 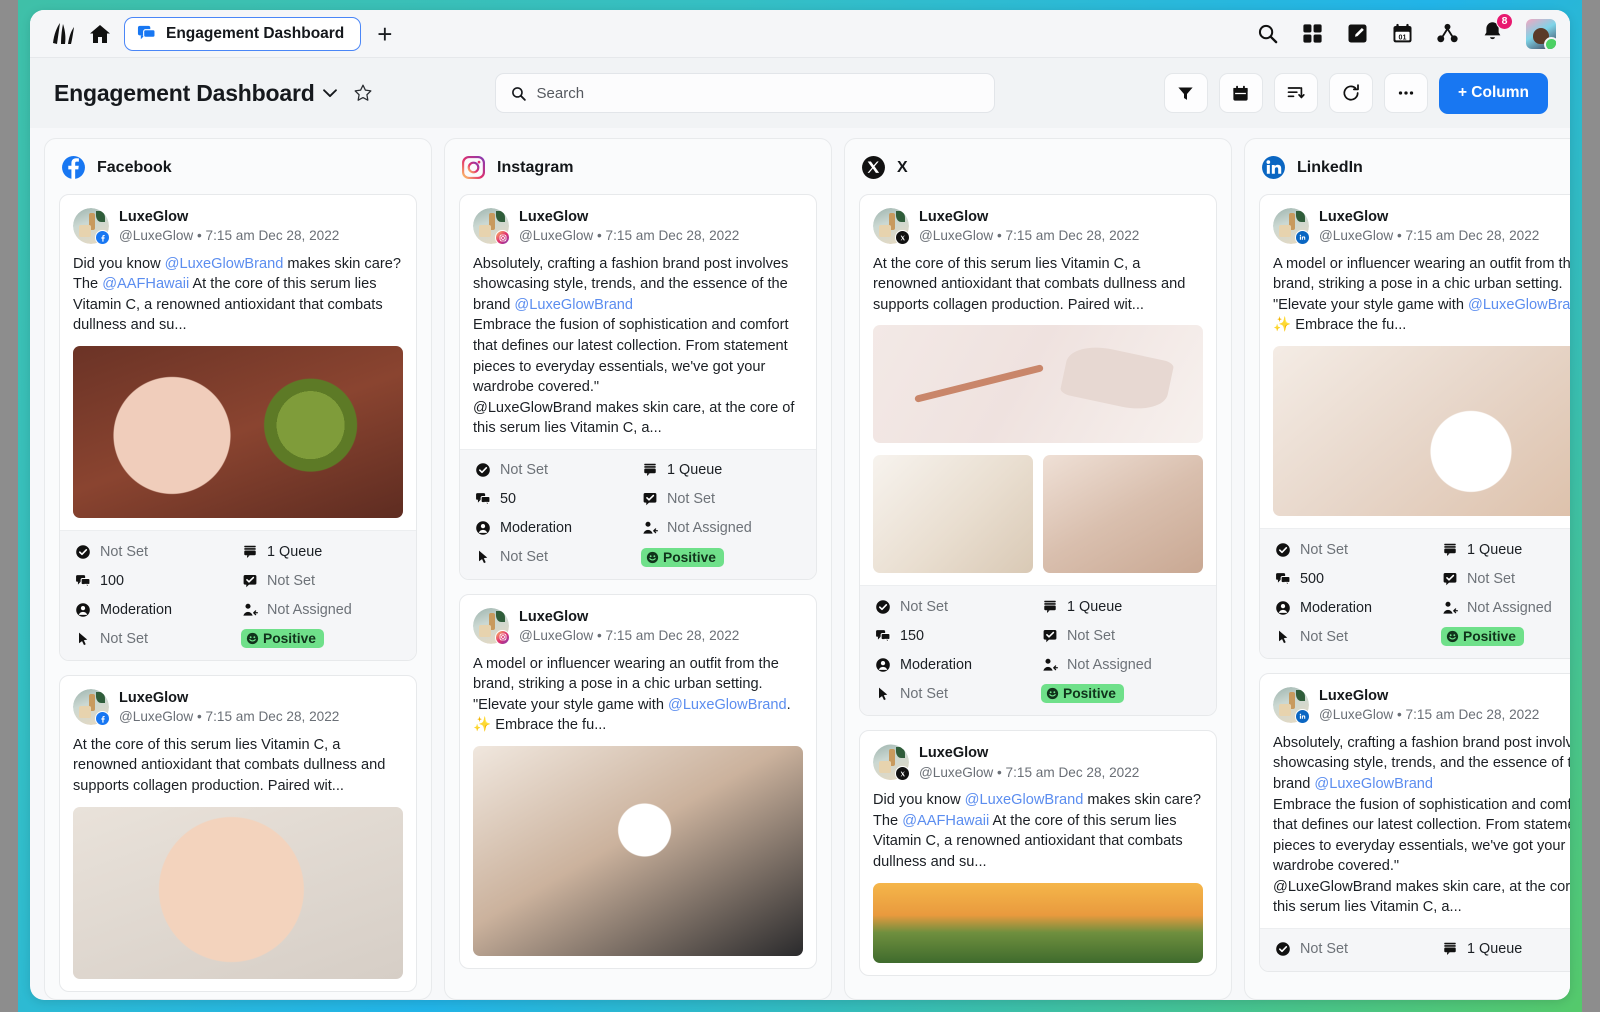 What do you see at coordinates (62, 34) in the screenshot?
I see `app-logo` at bounding box center [62, 34].